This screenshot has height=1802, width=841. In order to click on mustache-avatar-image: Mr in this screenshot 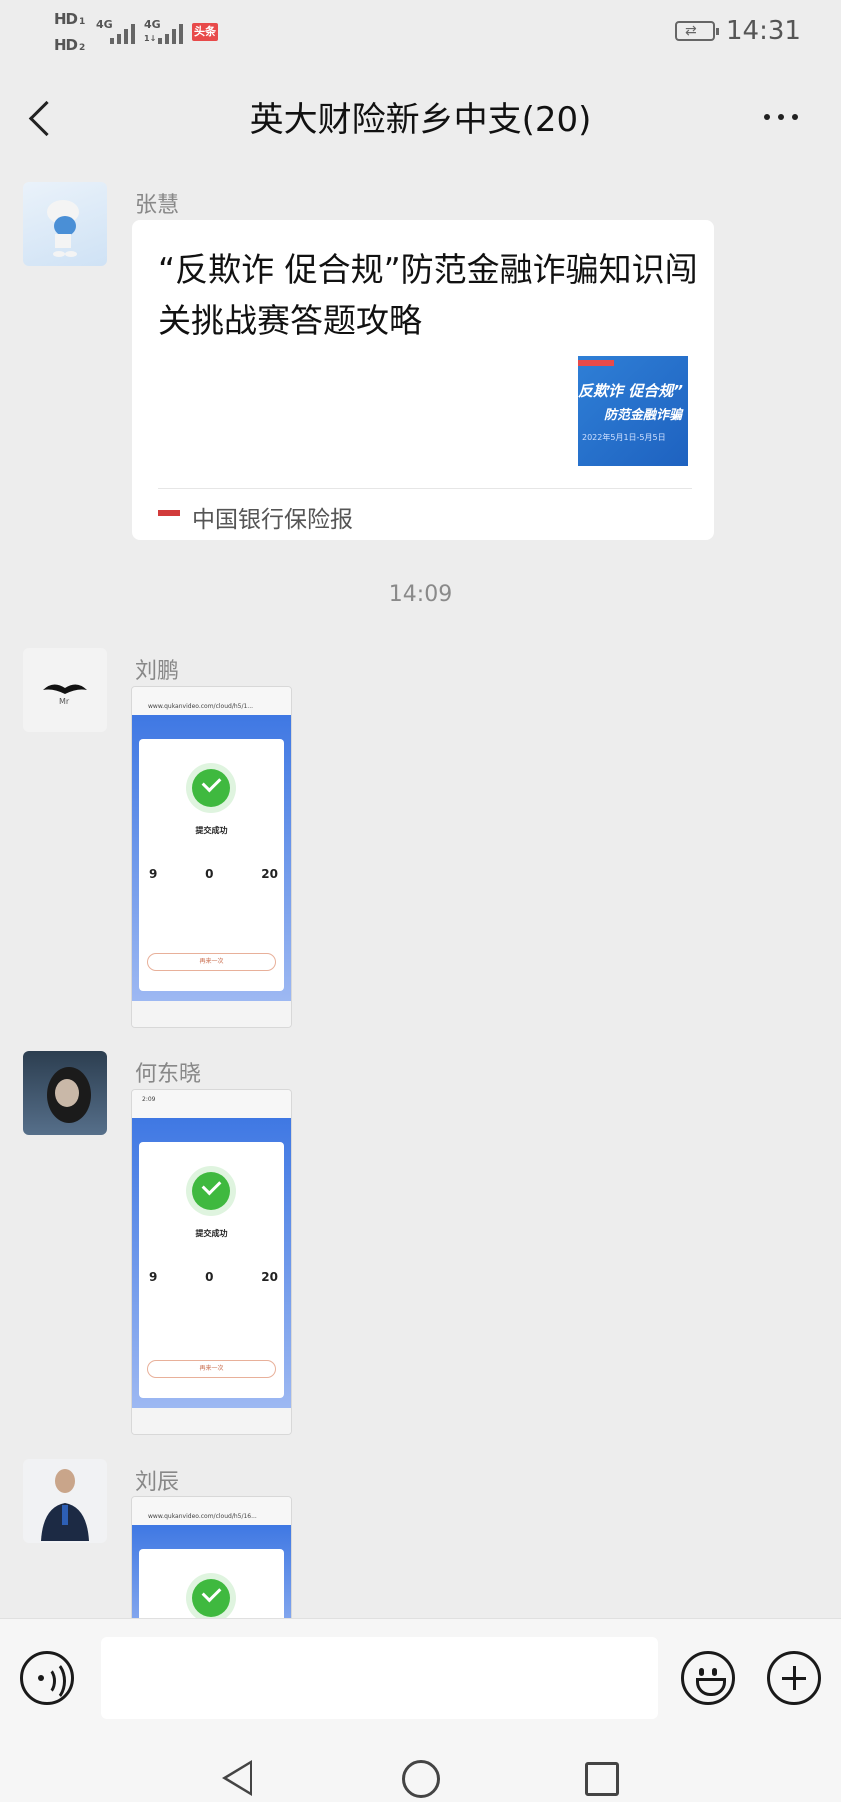, I will do `click(65, 695)`.